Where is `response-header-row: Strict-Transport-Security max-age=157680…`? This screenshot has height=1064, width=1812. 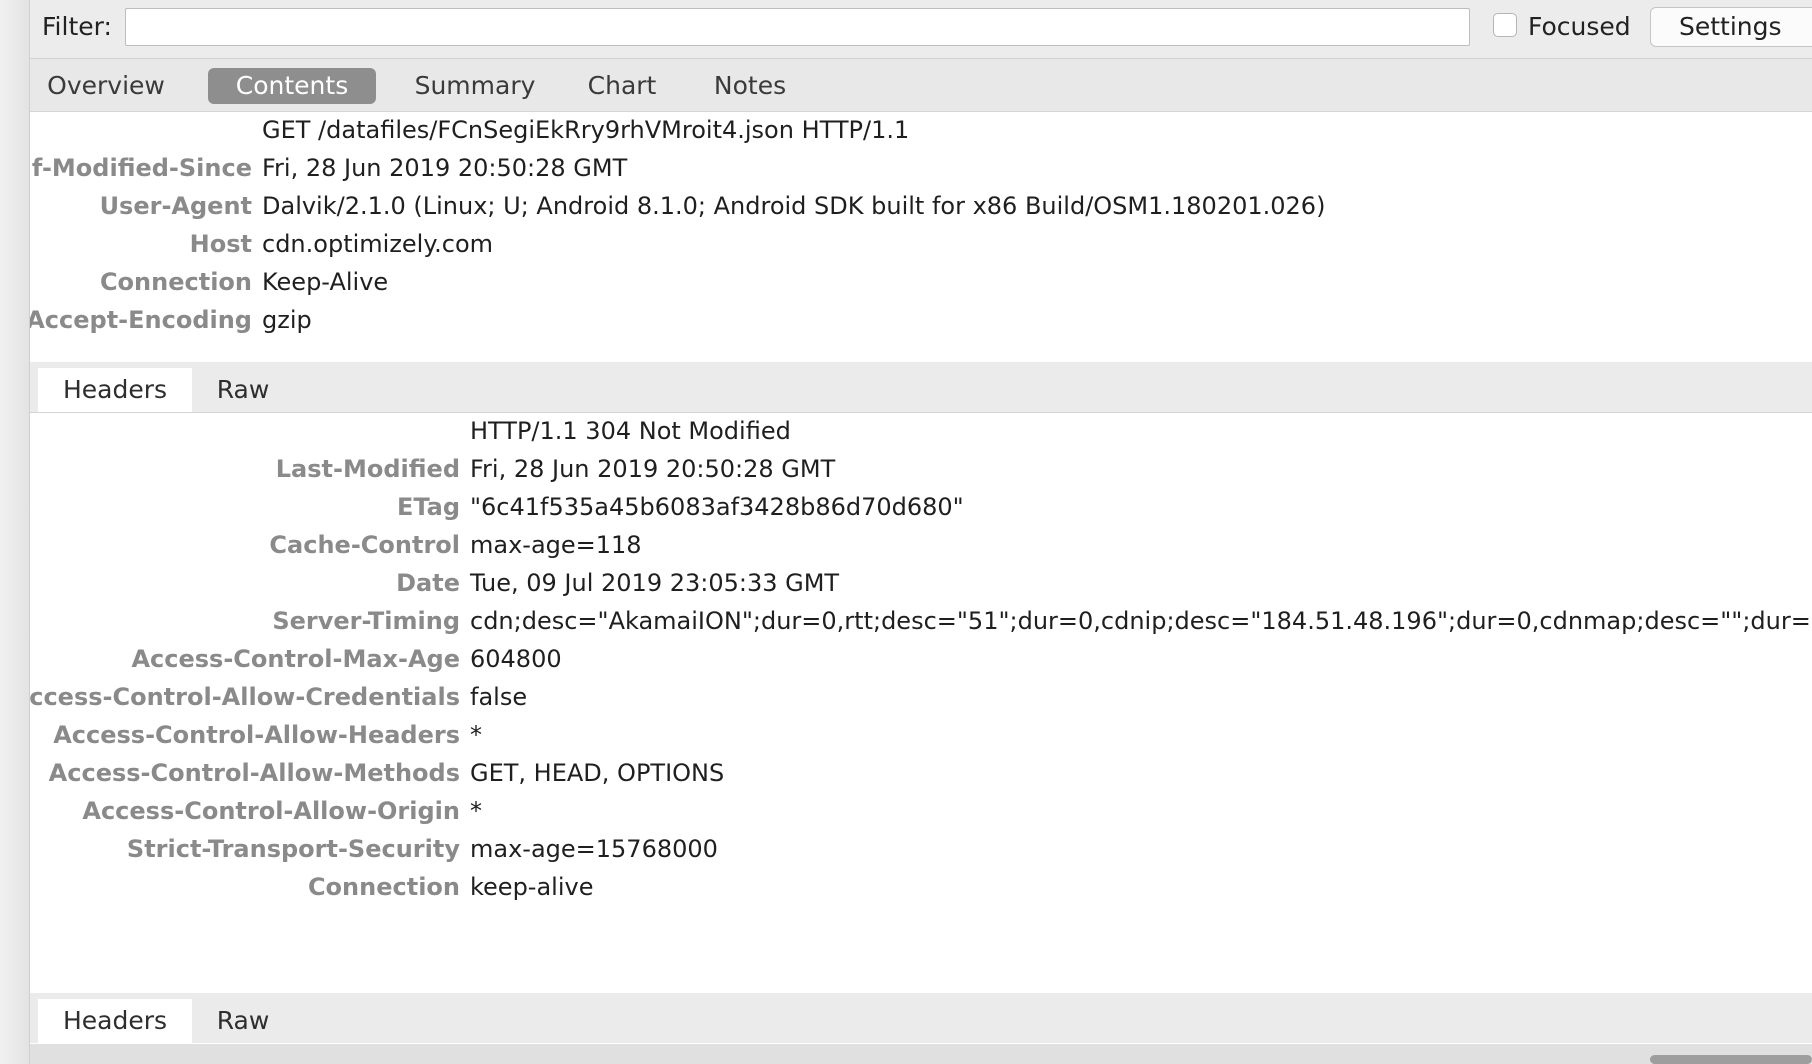
response-header-row: Strict-Transport-Security max-age=157680… is located at coordinates (921, 853).